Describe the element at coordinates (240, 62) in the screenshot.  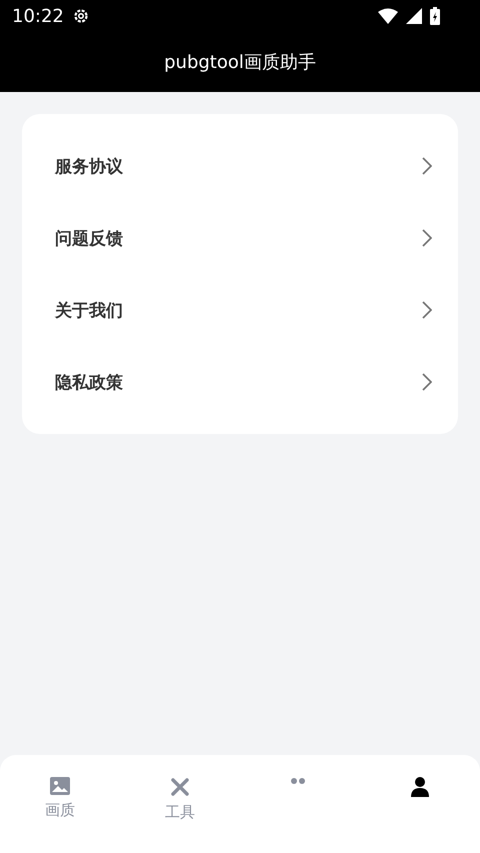
I see `app-title: pubgtool画质助手` at that location.